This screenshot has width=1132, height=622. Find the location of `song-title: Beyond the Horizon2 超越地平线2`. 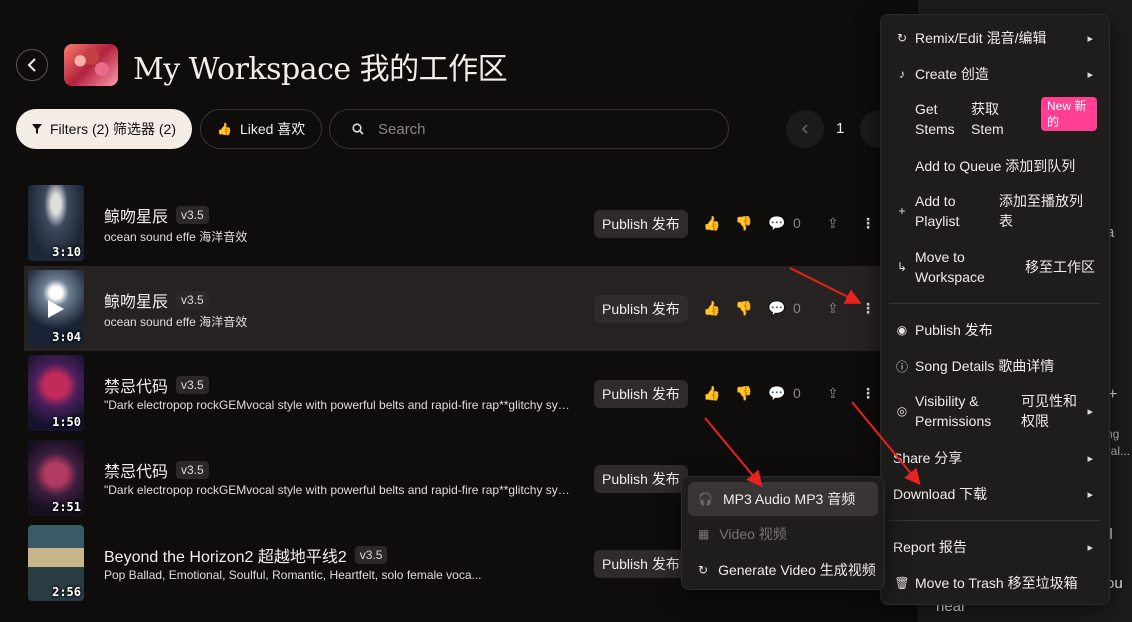

song-title: Beyond the Horizon2 超越地平线2 is located at coordinates (225, 555).